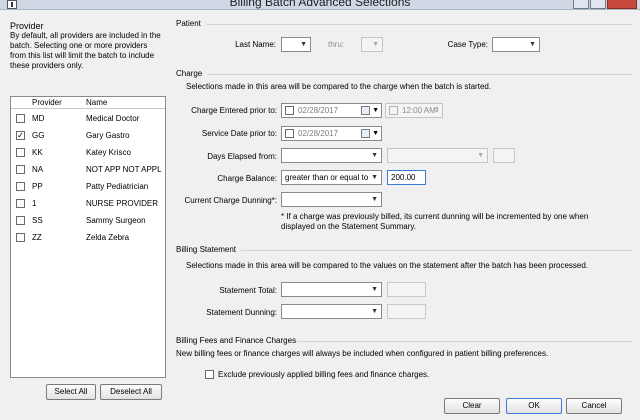 This screenshot has height=420, width=640. I want to click on charge-balance-operator-select: greater than or equal to ▼, so click(331, 177).